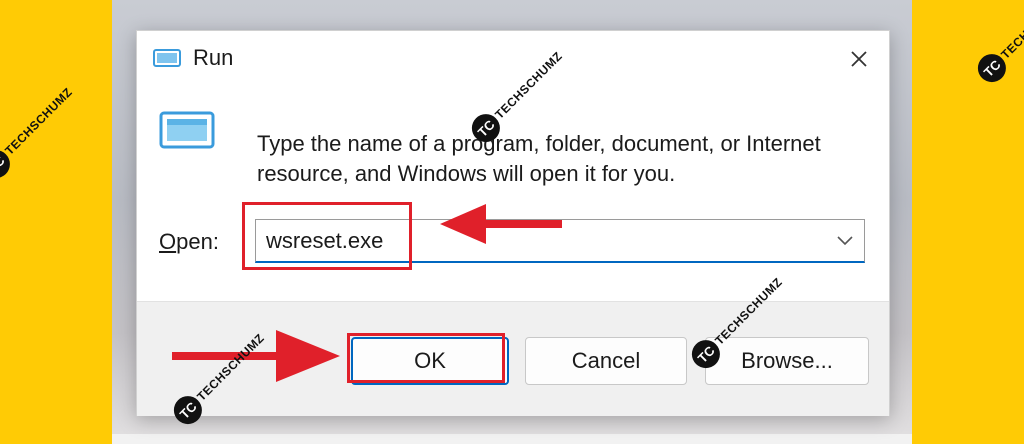 Image resolution: width=1024 pixels, height=444 pixels. I want to click on run-app-icon, so click(167, 58).